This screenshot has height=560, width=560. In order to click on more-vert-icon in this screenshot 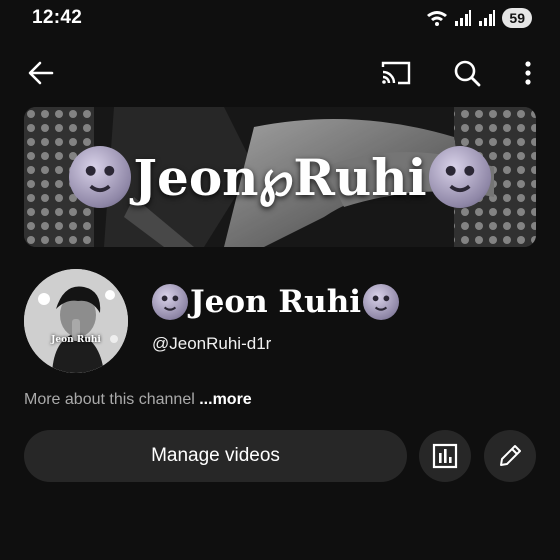, I will do `click(528, 73)`.